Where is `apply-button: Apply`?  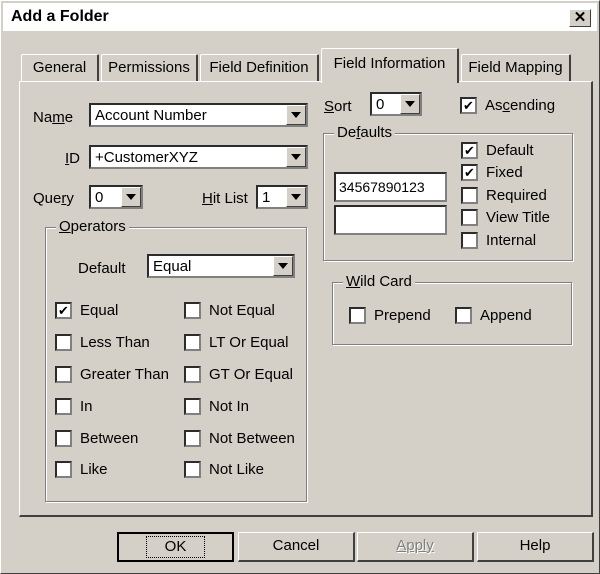
apply-button: Apply is located at coordinates (415, 547).